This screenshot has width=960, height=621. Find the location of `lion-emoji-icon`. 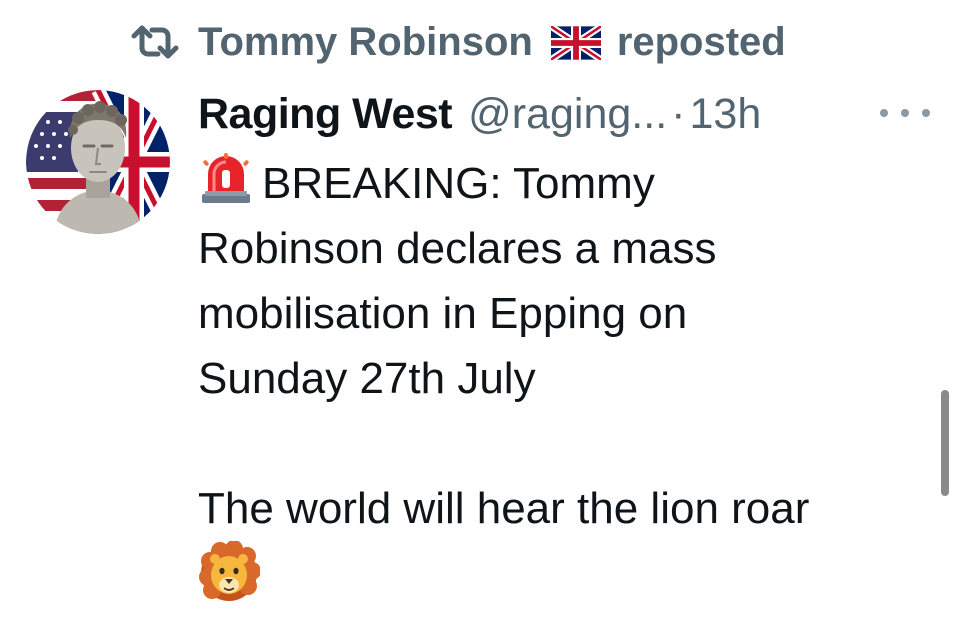

lion-emoji-icon is located at coordinates (229, 571).